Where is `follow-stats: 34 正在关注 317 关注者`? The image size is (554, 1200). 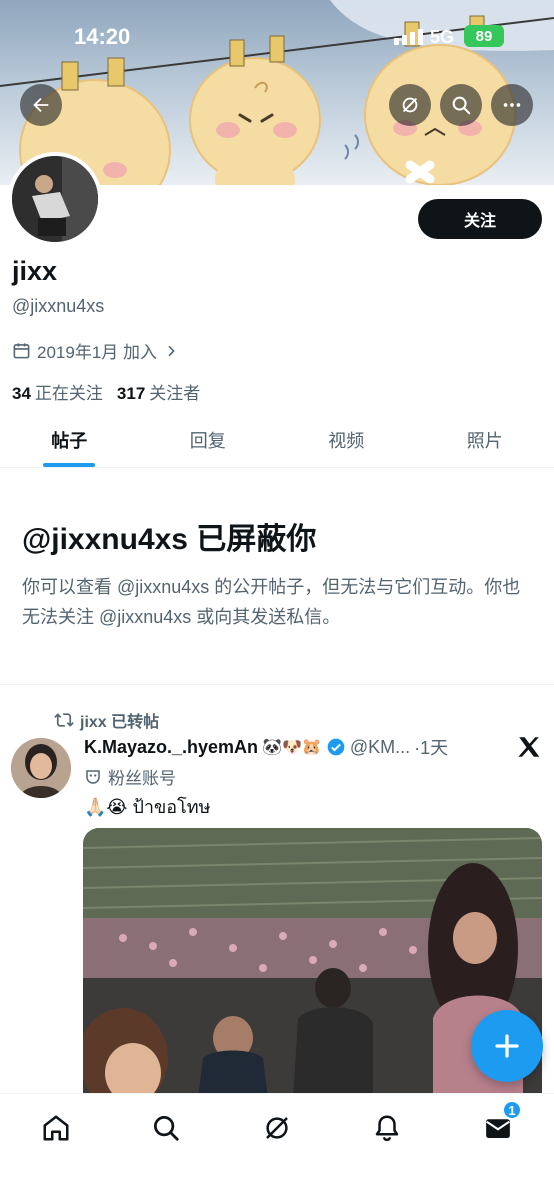
follow-stats: 34 正在关注 317 关注者 is located at coordinates (106, 391).